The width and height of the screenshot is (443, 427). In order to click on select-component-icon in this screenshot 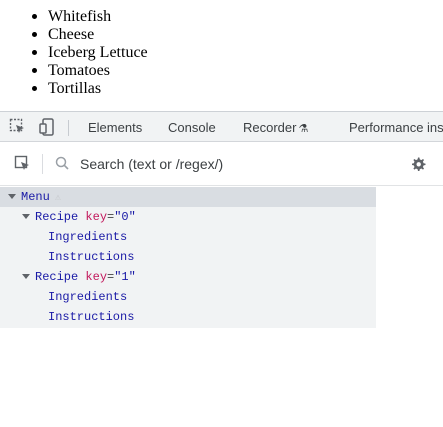, I will do `click(23, 164)`.